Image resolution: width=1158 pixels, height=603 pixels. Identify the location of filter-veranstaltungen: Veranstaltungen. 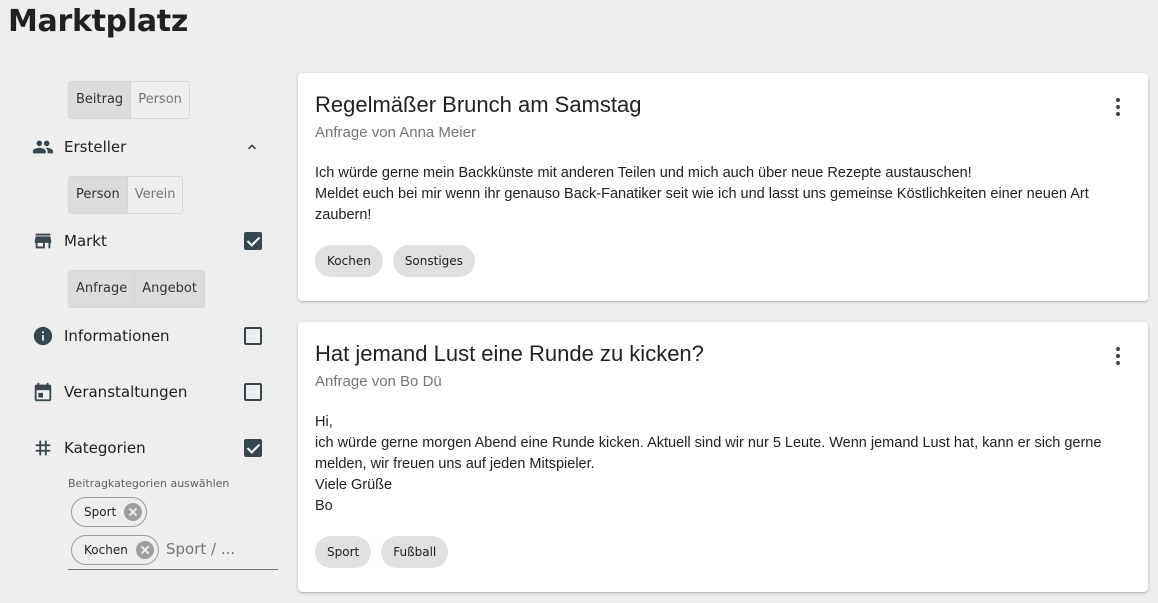
(152, 392).